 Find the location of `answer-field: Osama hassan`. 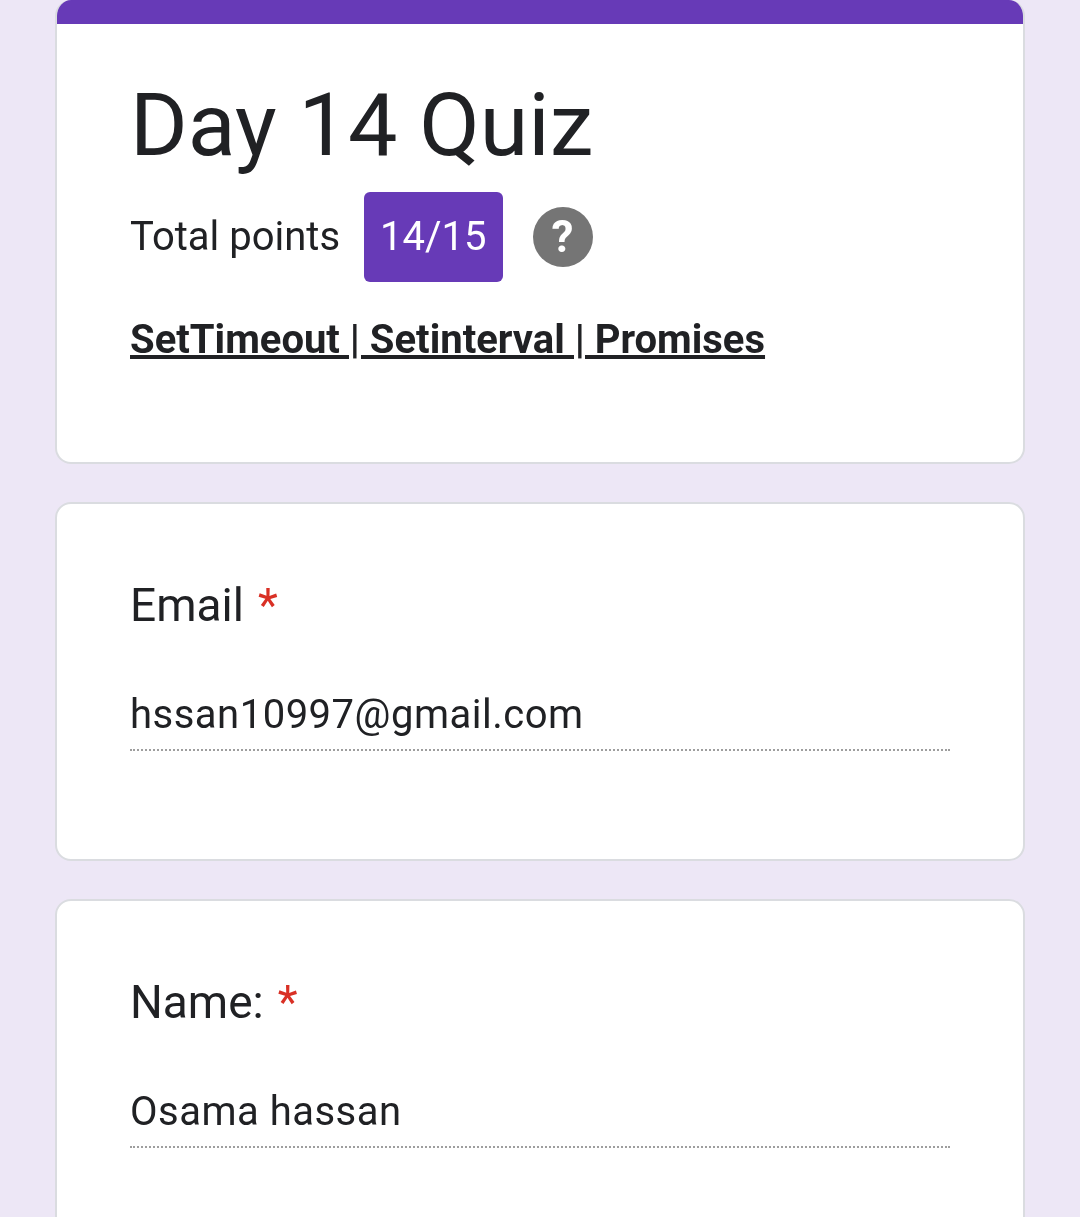

answer-field: Osama hassan is located at coordinates (540, 1117).